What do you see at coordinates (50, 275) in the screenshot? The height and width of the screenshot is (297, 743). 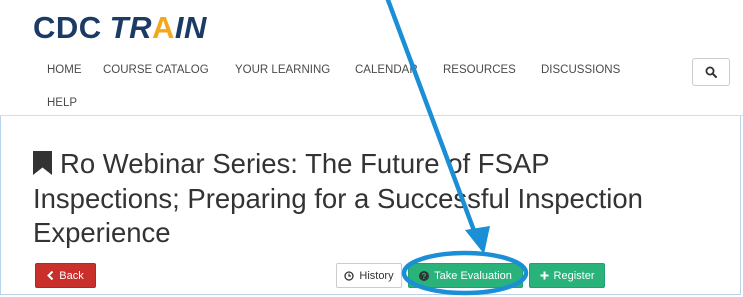 I see `chevron-left-icon` at bounding box center [50, 275].